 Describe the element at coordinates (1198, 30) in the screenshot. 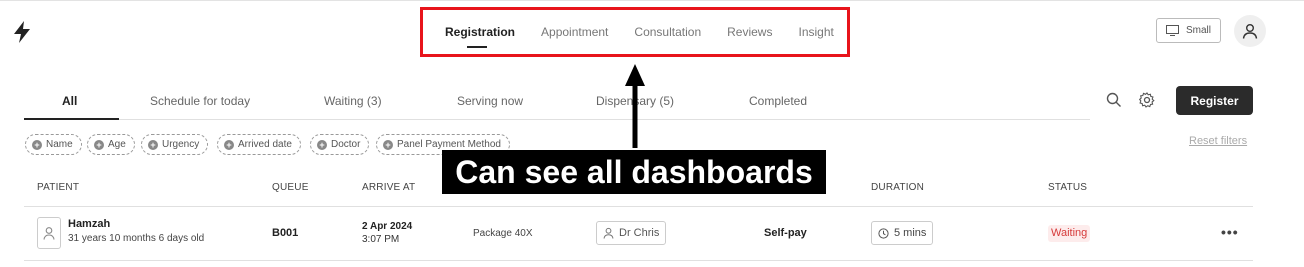

I see `display-size-label: Small` at that location.